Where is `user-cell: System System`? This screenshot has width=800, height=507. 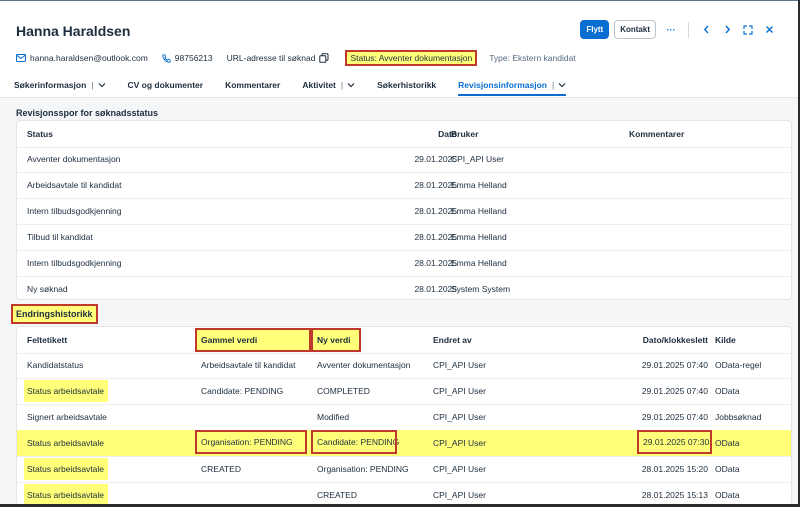
user-cell: System System is located at coordinates (481, 289).